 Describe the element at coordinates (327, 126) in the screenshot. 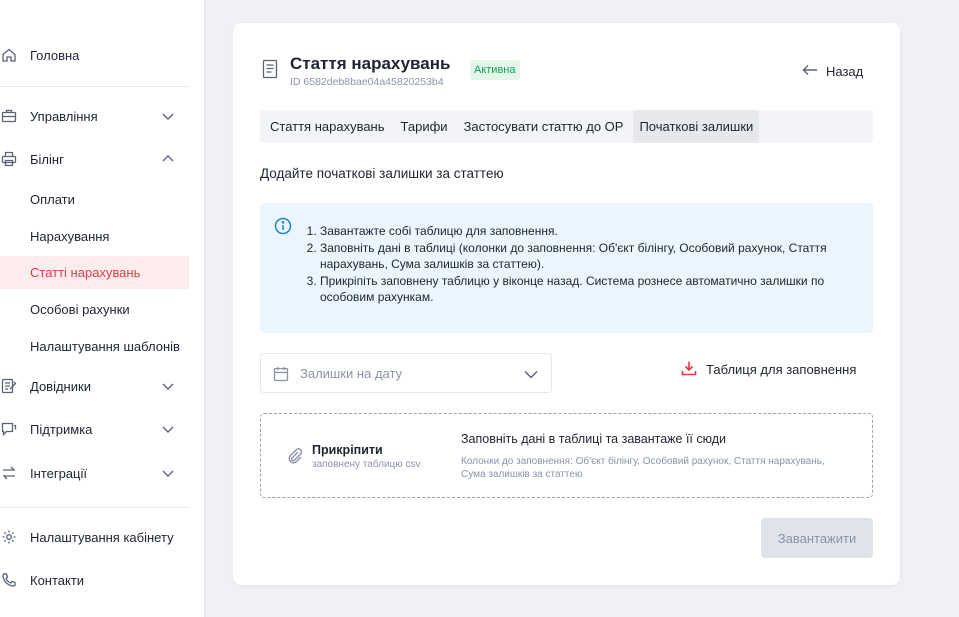

I see `tab-accrual-article: Стаття нарахувань` at that location.